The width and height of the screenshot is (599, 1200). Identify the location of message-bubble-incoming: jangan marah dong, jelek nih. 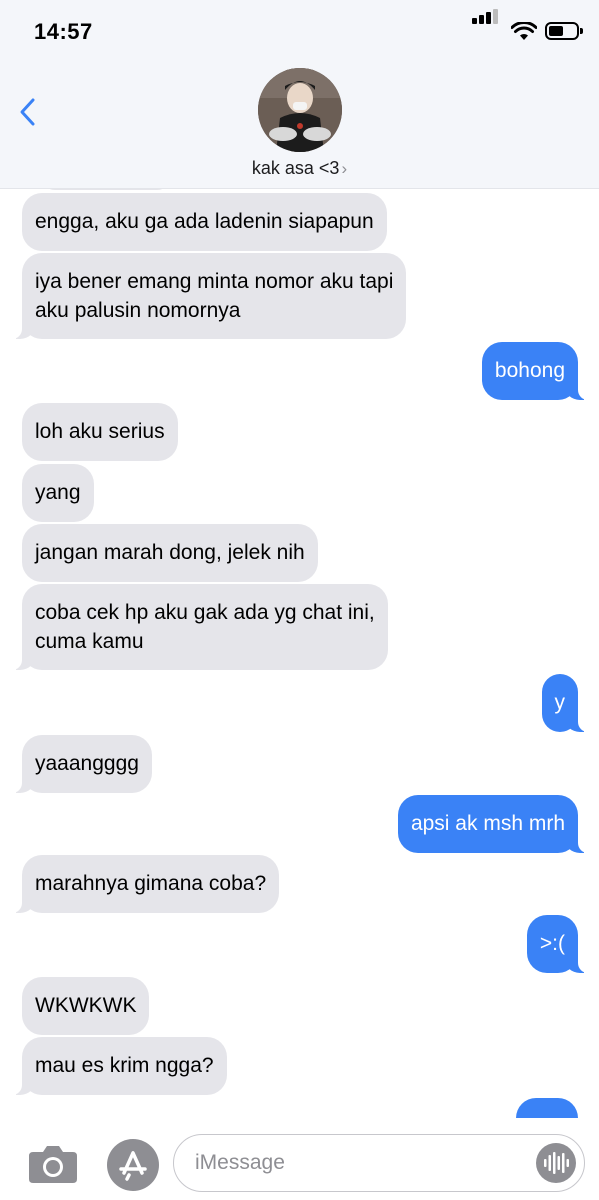
(170, 553).